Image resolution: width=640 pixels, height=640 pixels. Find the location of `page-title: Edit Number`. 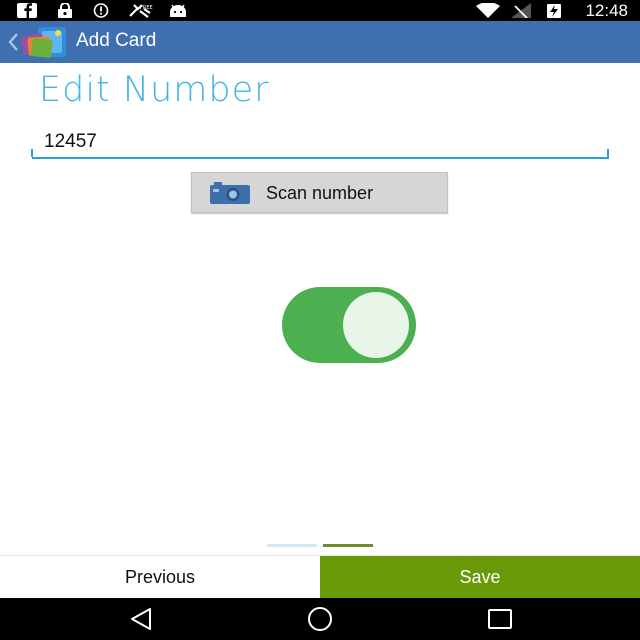

page-title: Edit Number is located at coordinates (154, 90).